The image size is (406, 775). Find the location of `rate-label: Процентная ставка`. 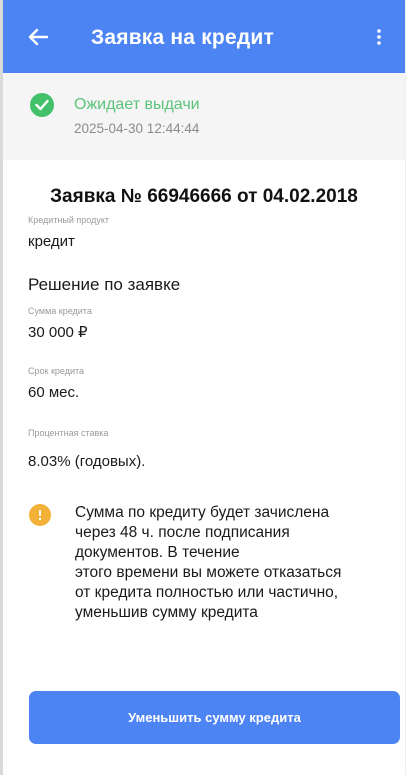

rate-label: Процентная ставка is located at coordinates (68, 433).